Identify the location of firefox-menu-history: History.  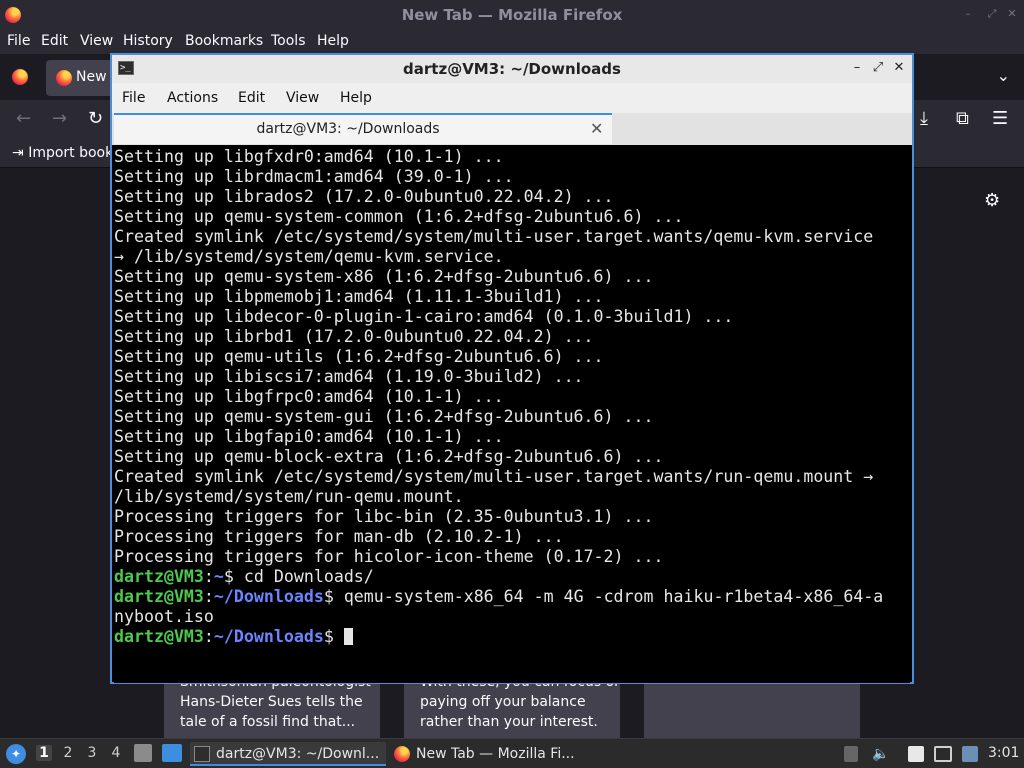
(148, 41).